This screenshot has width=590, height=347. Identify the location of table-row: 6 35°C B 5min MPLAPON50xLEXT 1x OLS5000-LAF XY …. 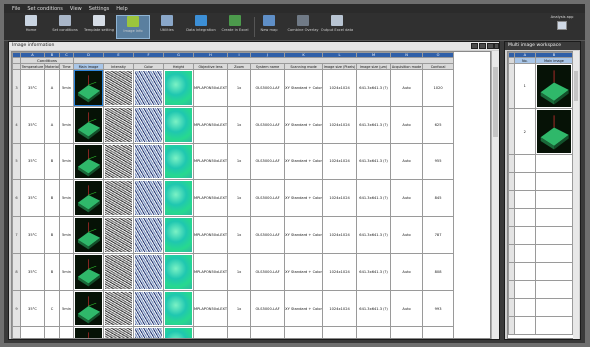
(233, 198).